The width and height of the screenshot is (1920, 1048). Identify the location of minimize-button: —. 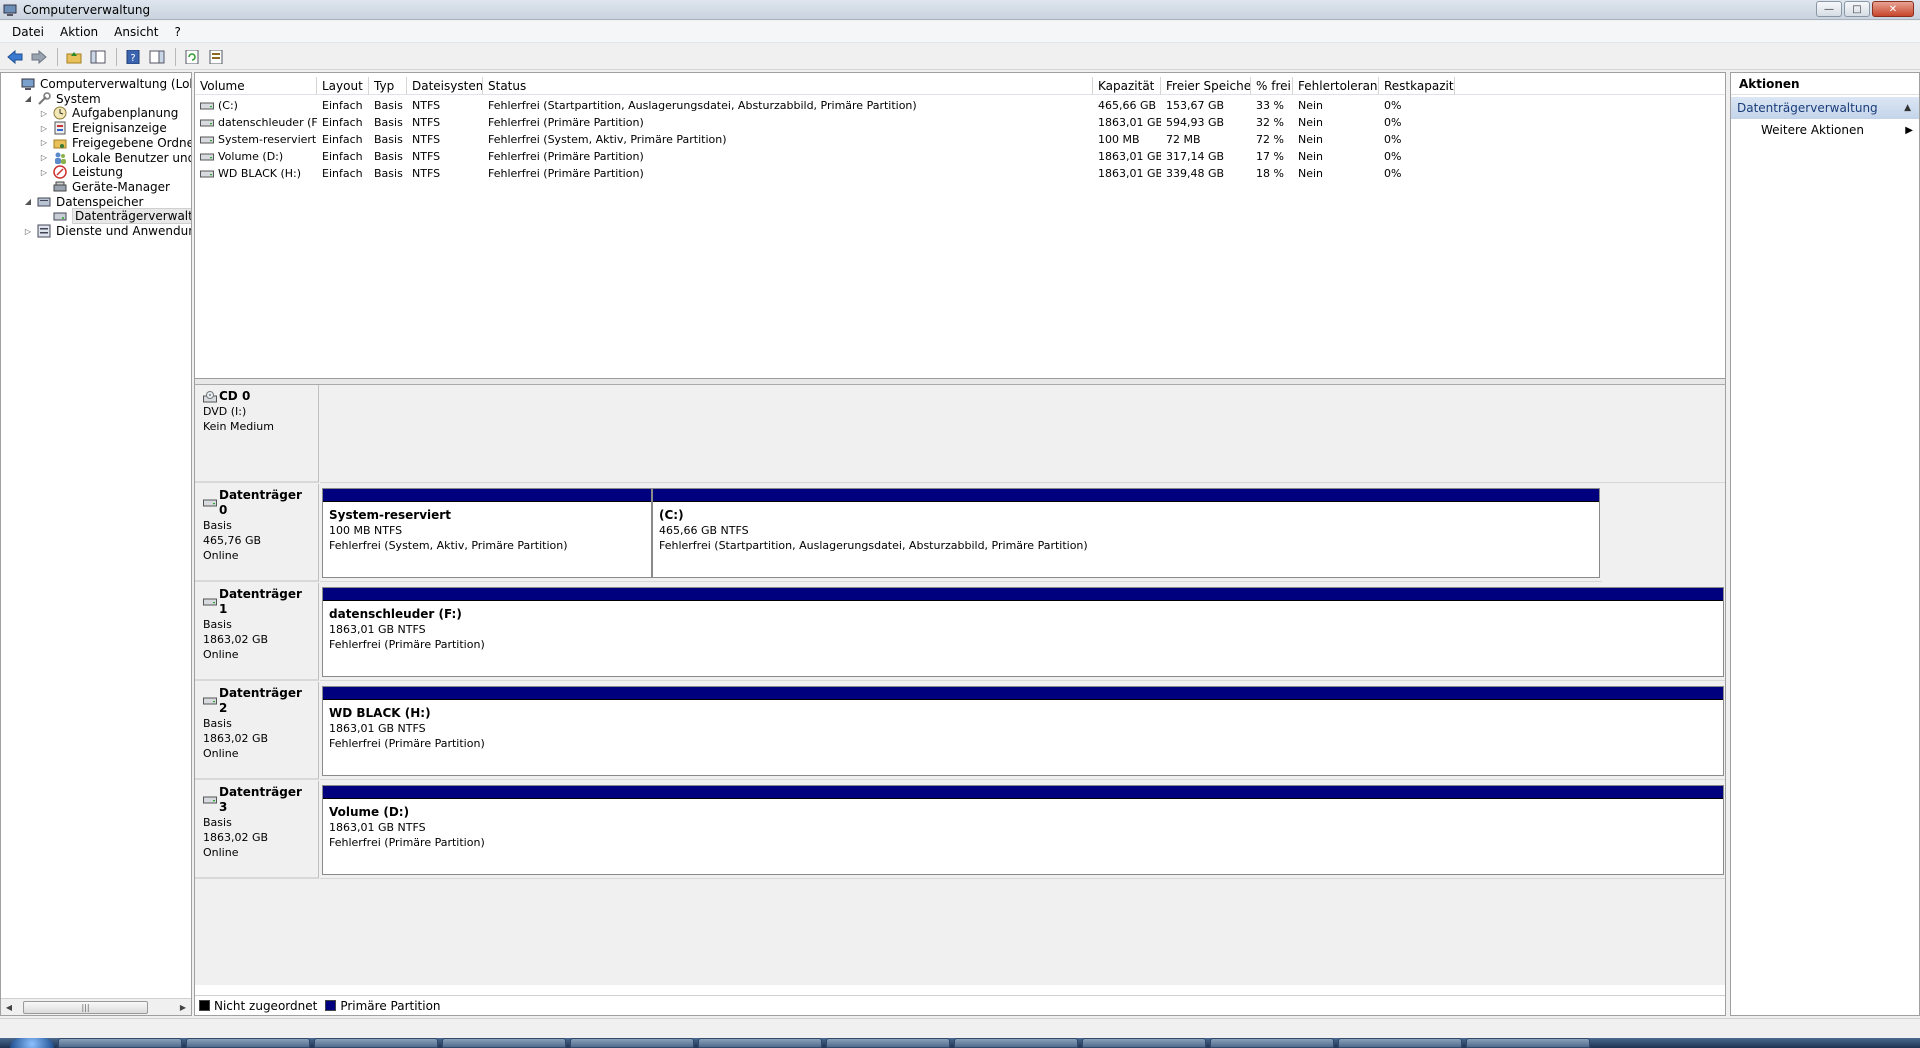
(1829, 9).